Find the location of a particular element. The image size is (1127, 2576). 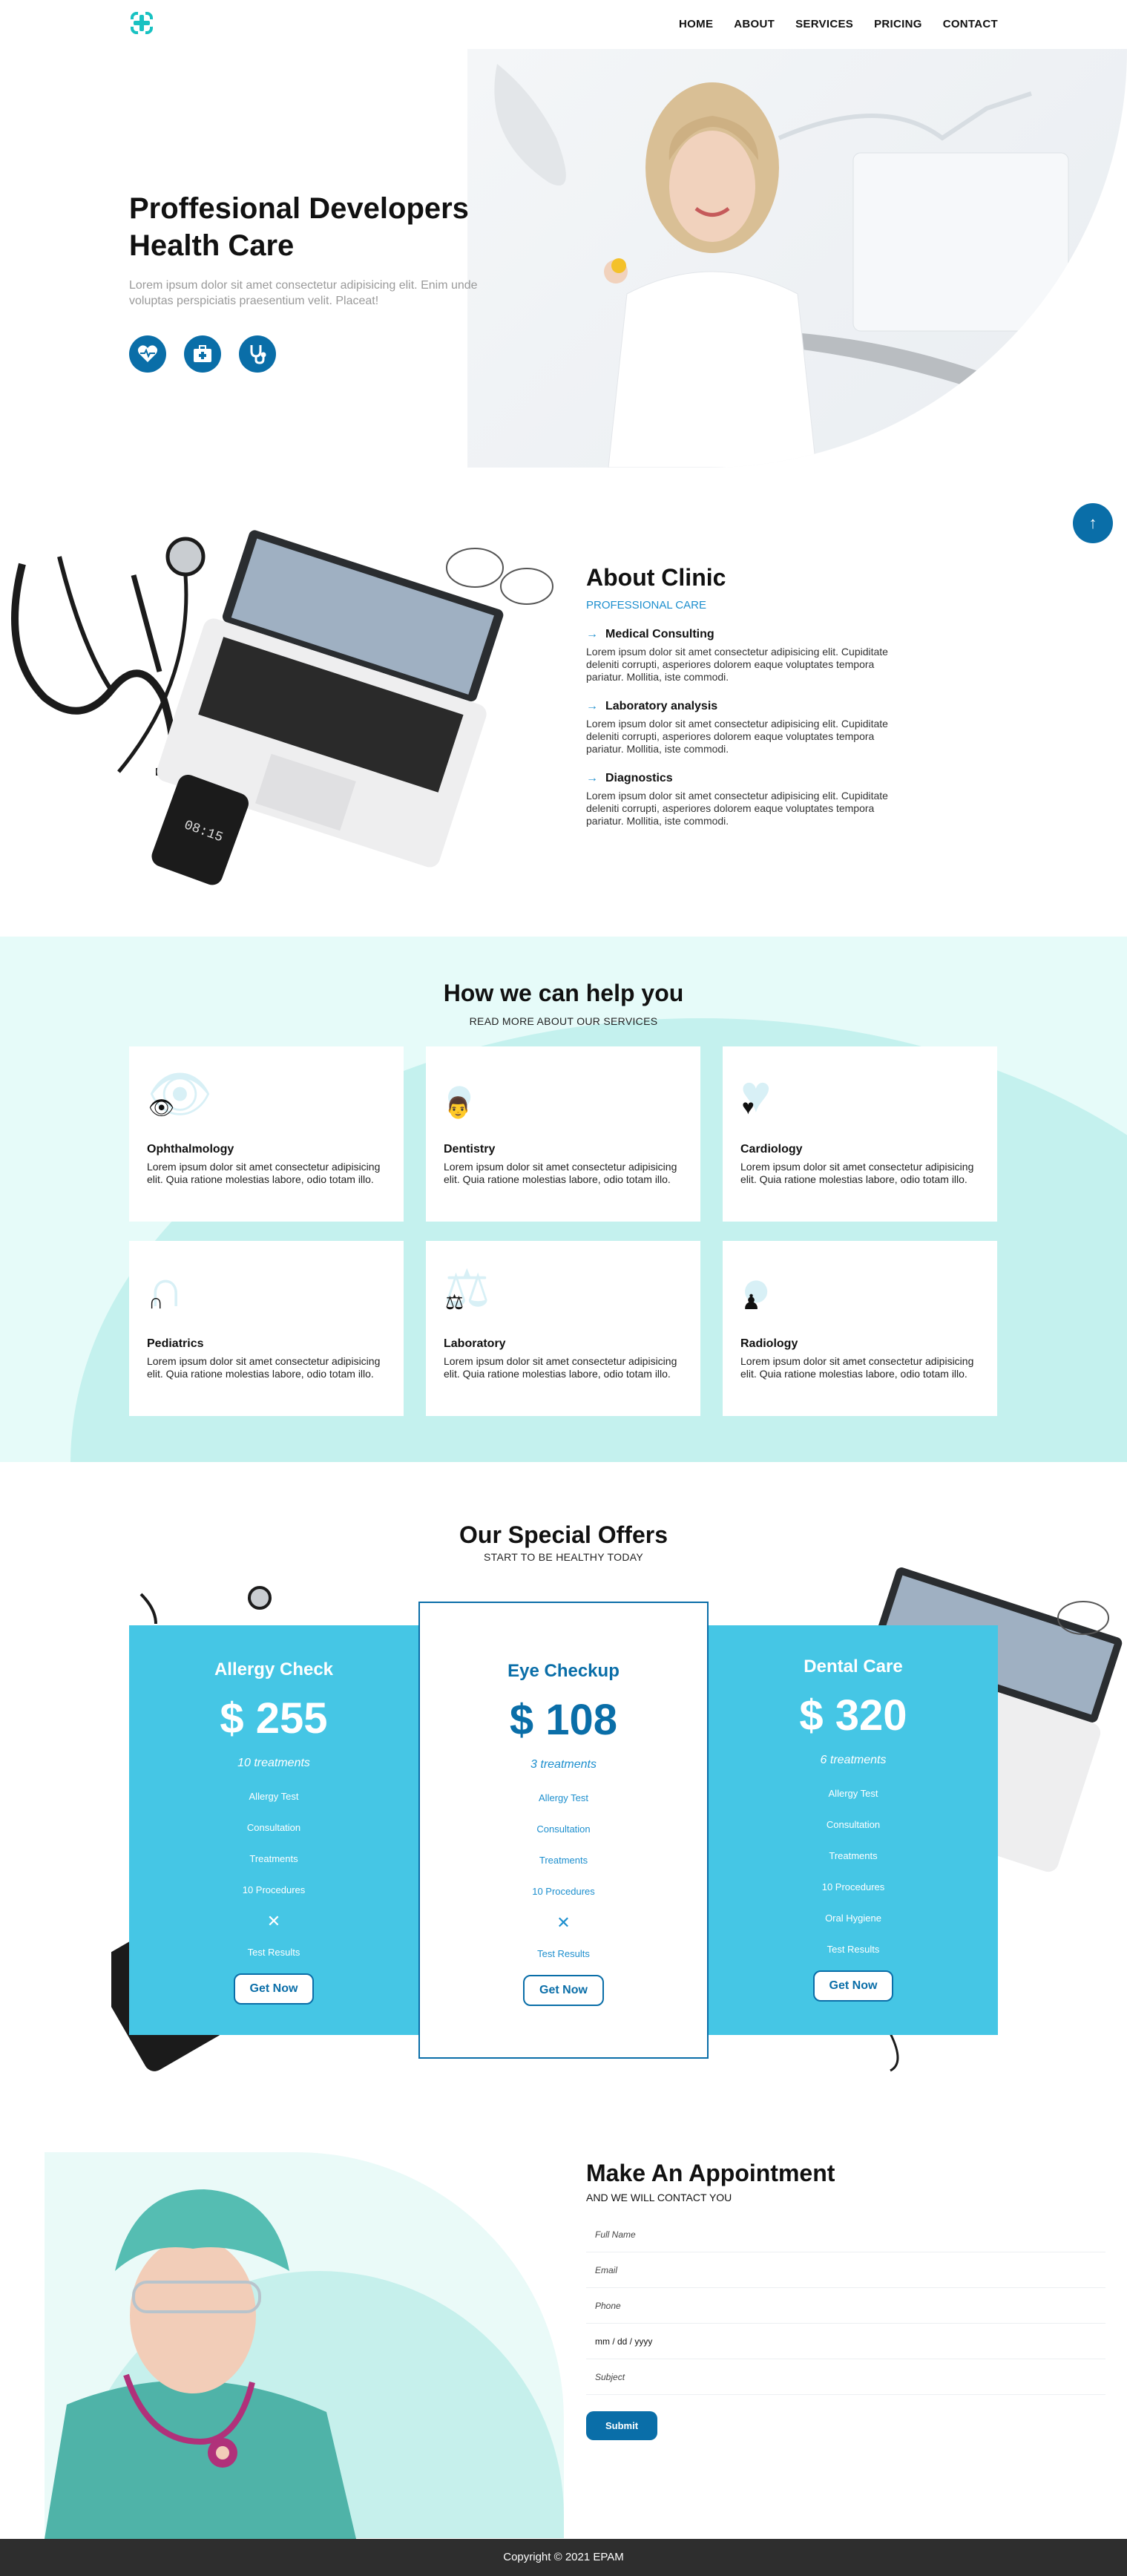

about-title: About Clinic is located at coordinates (656, 577).